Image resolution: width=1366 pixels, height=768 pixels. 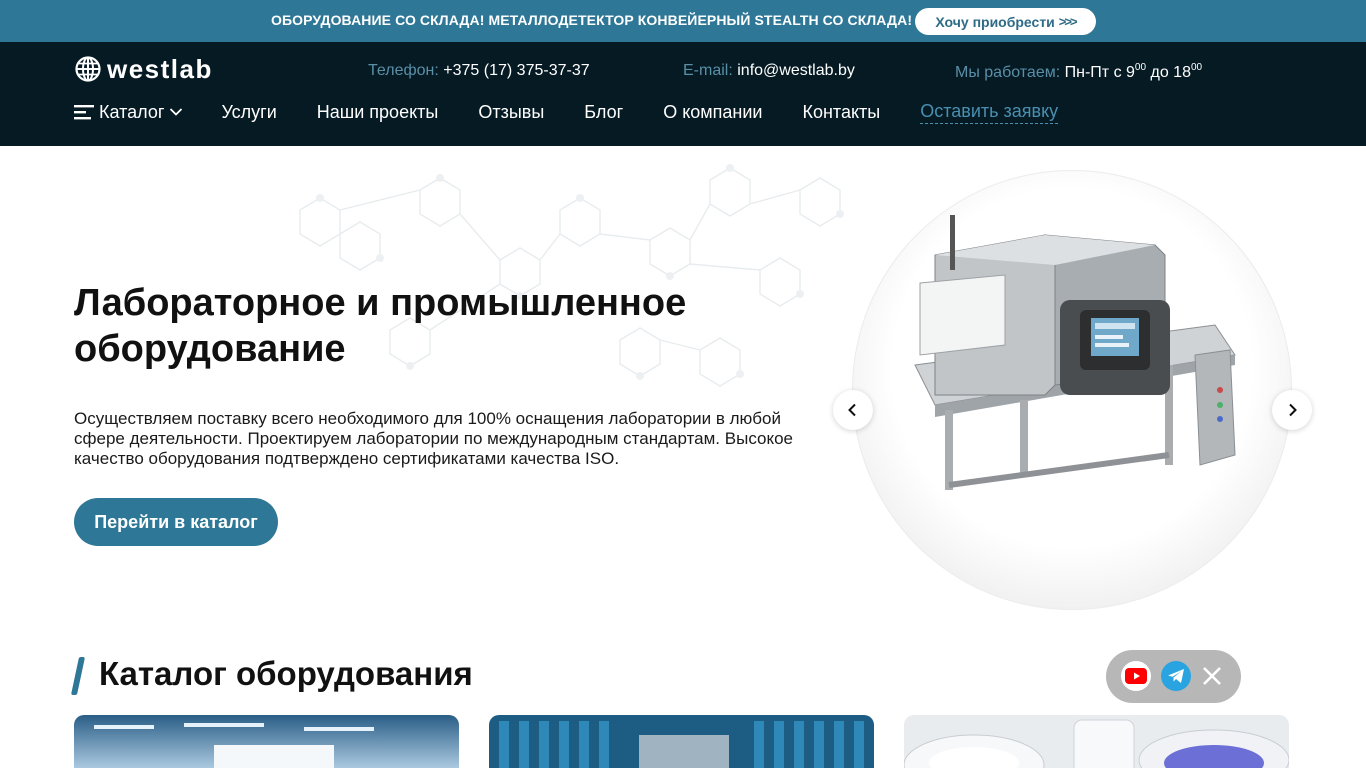 What do you see at coordinates (708, 70) in the screenshot?
I see `email-label: E-mail:` at bounding box center [708, 70].